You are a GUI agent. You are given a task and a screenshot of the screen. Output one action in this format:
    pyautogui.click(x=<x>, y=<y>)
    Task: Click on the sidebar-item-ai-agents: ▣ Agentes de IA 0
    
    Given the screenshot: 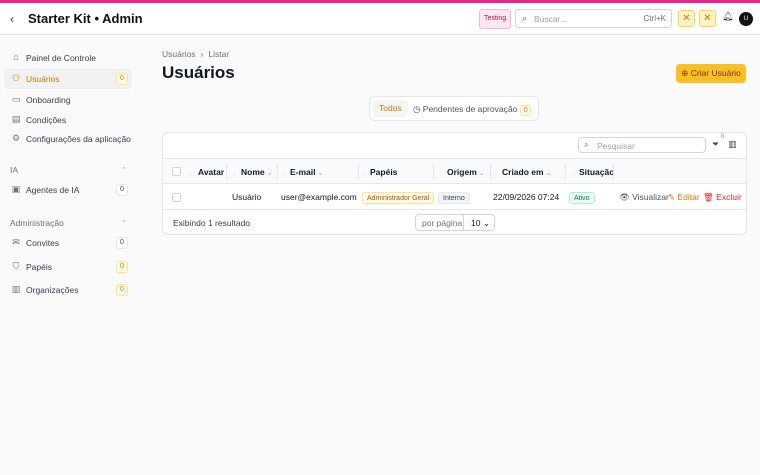 What is the action you would take?
    pyautogui.click(x=68, y=190)
    